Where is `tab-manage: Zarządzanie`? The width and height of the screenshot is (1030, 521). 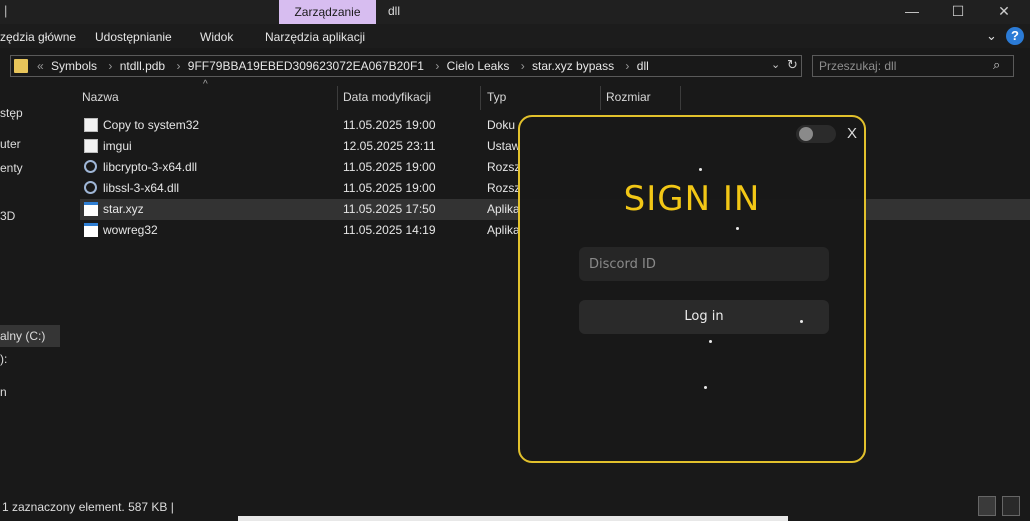
tab-manage: Zarządzanie is located at coordinates (327, 12).